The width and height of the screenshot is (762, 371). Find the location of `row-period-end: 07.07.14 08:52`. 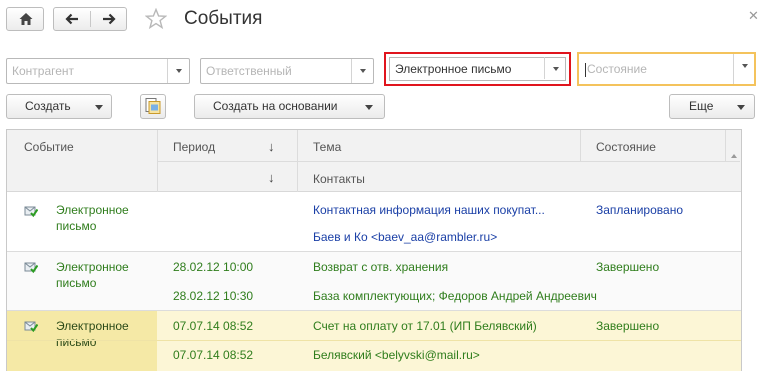

row-period-end: 07.07.14 08:52 is located at coordinates (213, 355).